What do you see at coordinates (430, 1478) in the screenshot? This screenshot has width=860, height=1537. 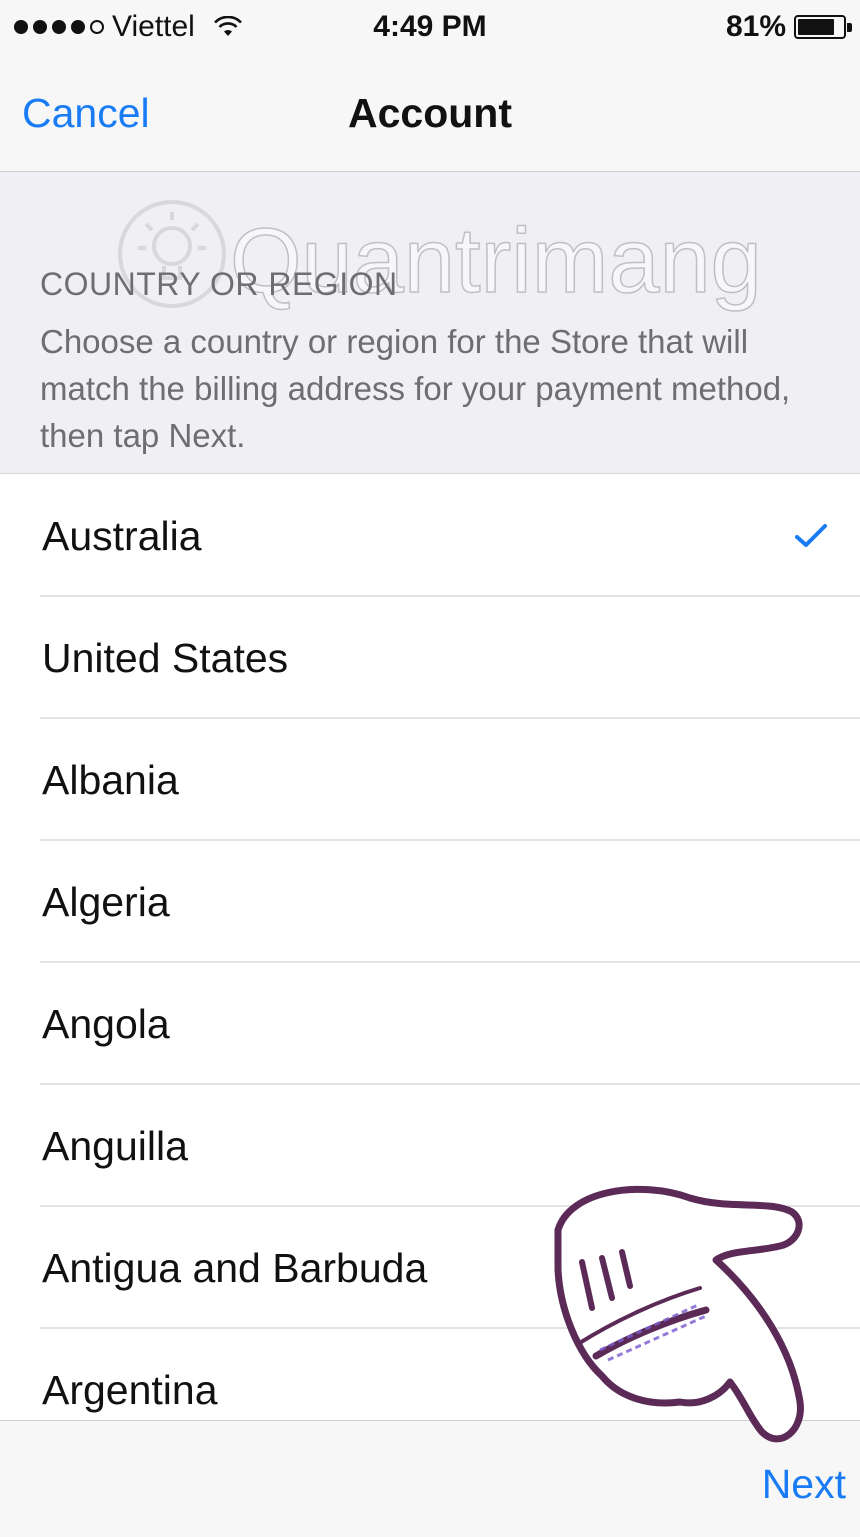 I see `bottom-toolbar: Next` at bounding box center [430, 1478].